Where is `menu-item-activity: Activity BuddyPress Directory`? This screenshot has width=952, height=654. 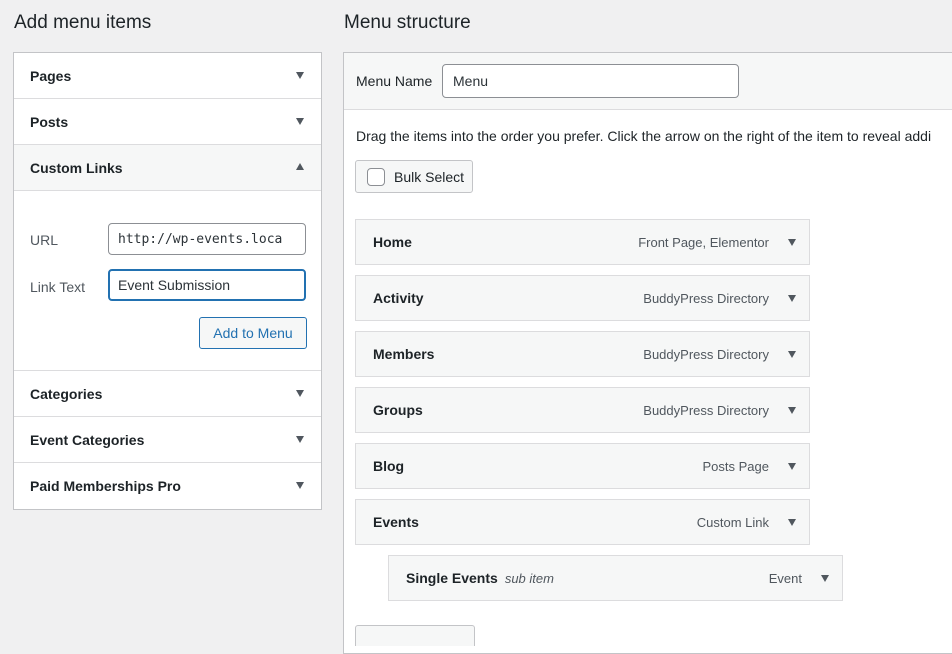
menu-item-activity: Activity BuddyPress Directory is located at coordinates (582, 298).